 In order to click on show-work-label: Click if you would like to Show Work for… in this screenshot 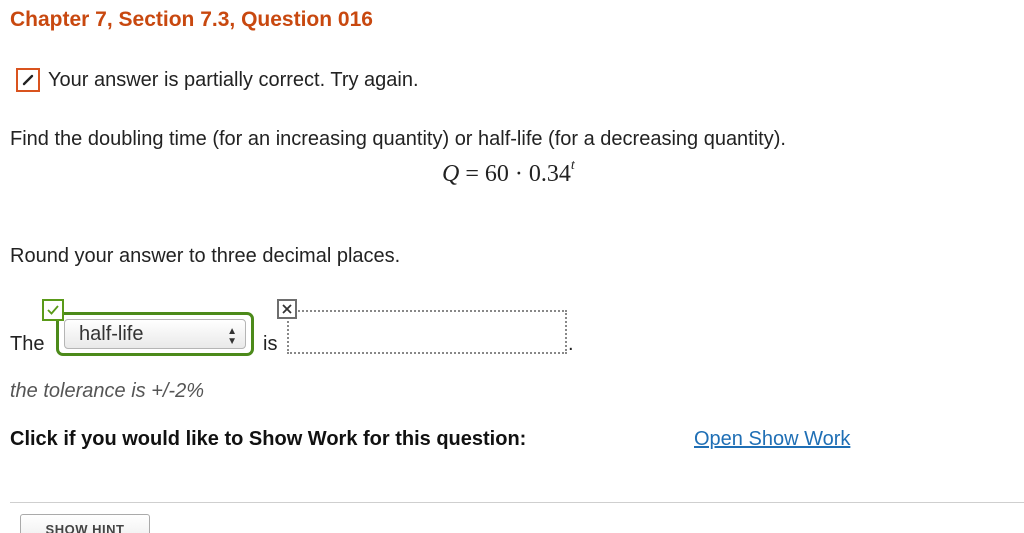, I will do `click(268, 439)`.